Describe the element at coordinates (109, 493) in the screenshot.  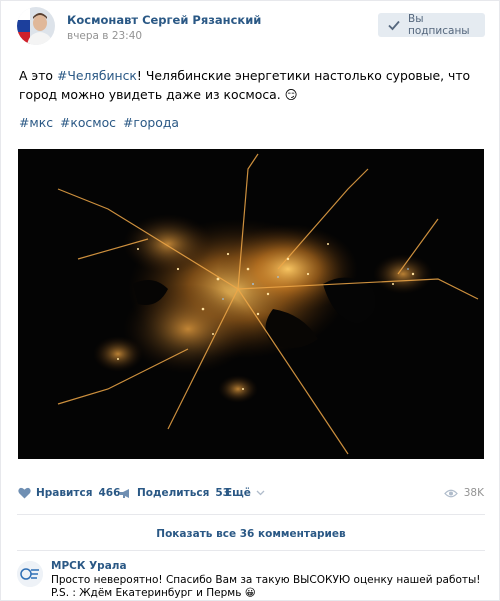
I see `like-count: 466` at that location.